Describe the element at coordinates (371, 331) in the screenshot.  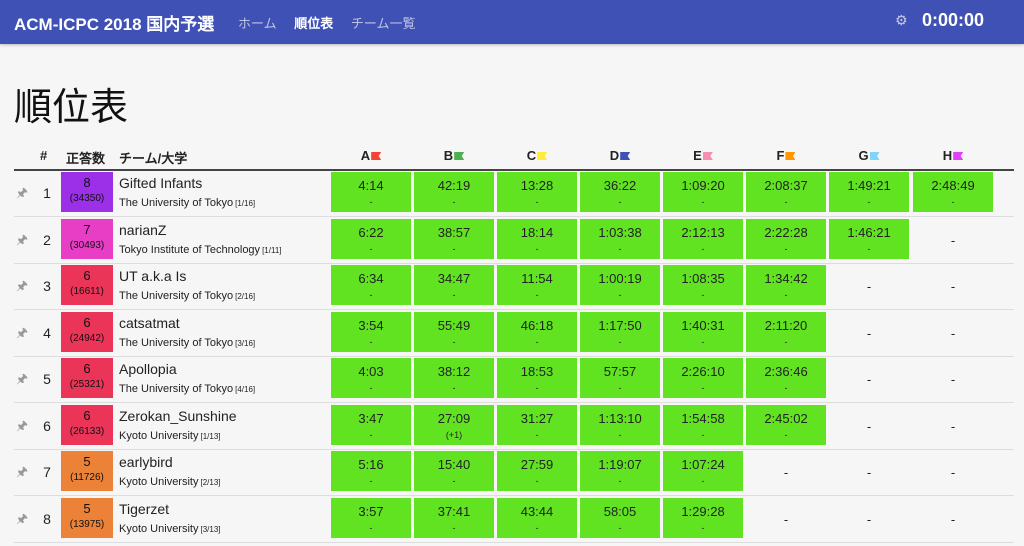
I see `problem-cell-accepted: 3:54 -` at that location.